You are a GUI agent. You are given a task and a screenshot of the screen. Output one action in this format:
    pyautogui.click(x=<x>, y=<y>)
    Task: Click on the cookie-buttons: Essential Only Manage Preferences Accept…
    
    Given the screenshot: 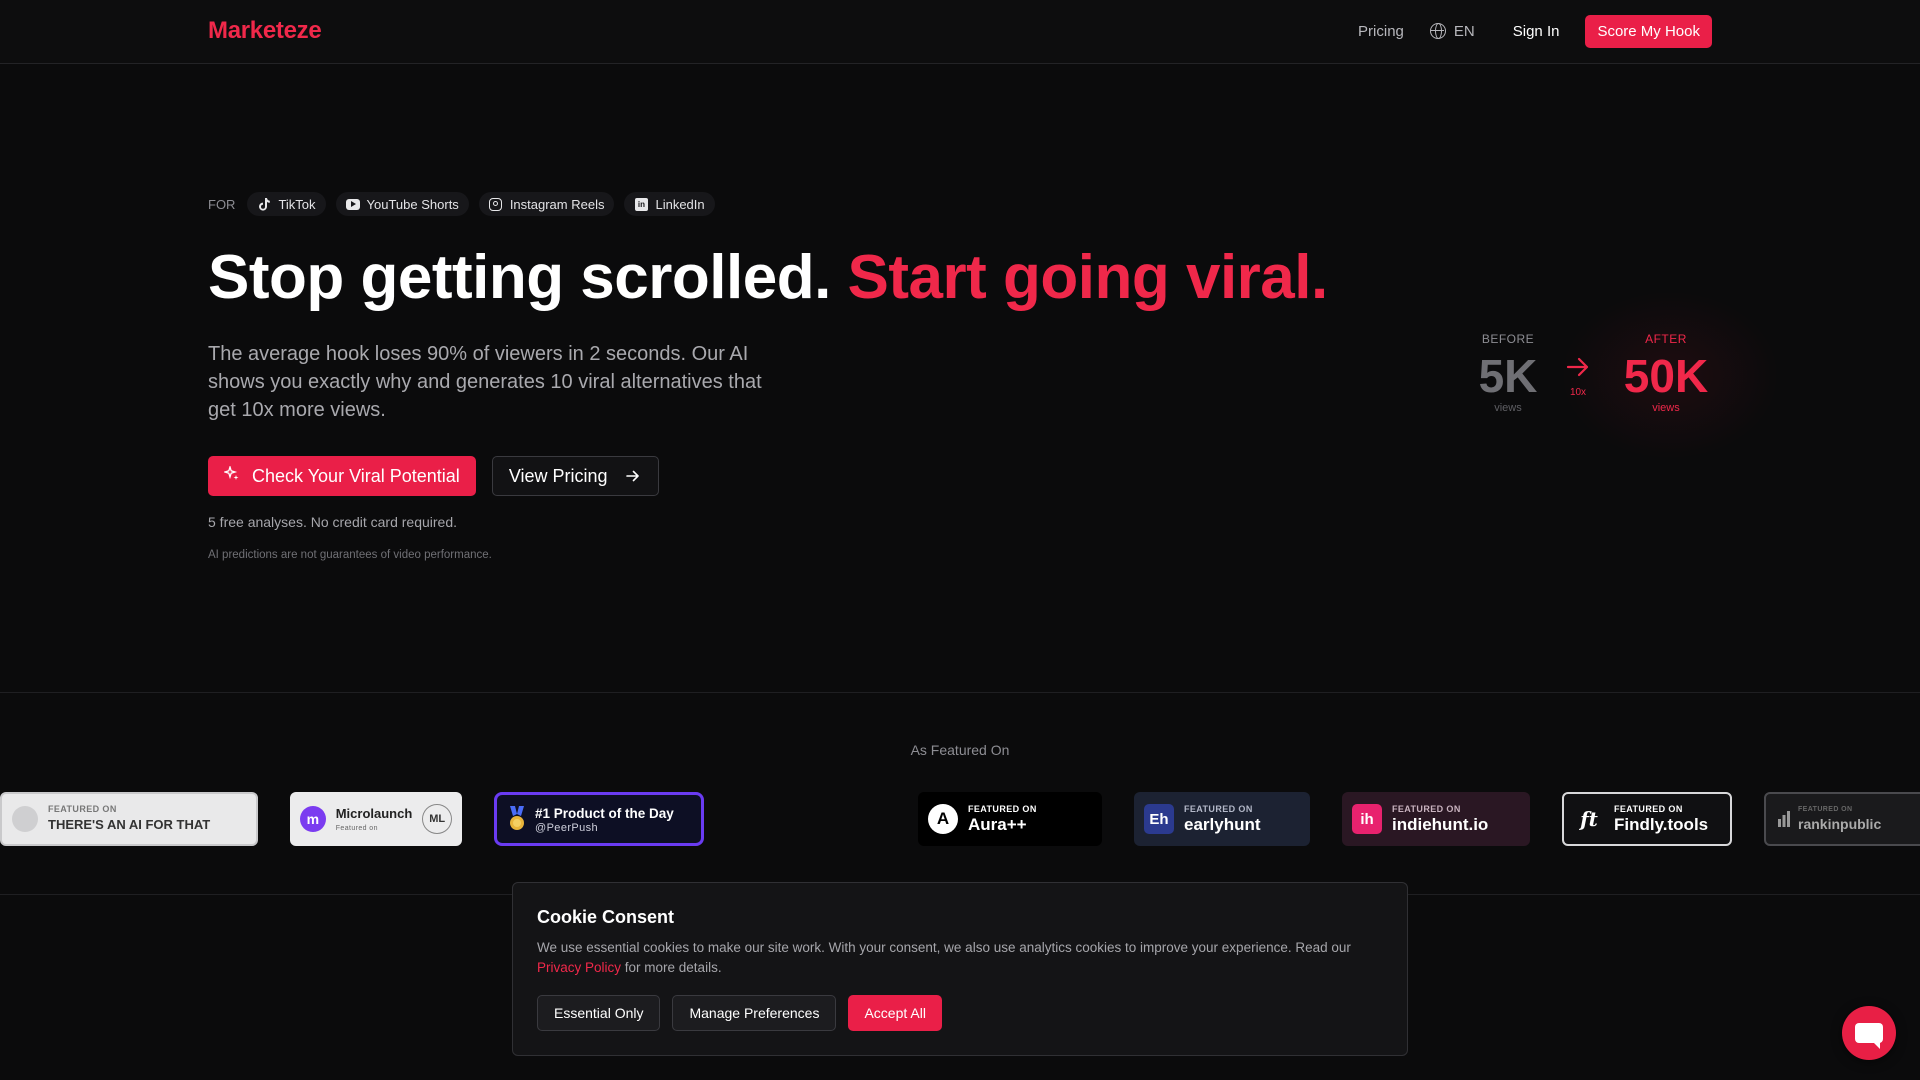 What is the action you would take?
    pyautogui.click(x=739, y=1013)
    